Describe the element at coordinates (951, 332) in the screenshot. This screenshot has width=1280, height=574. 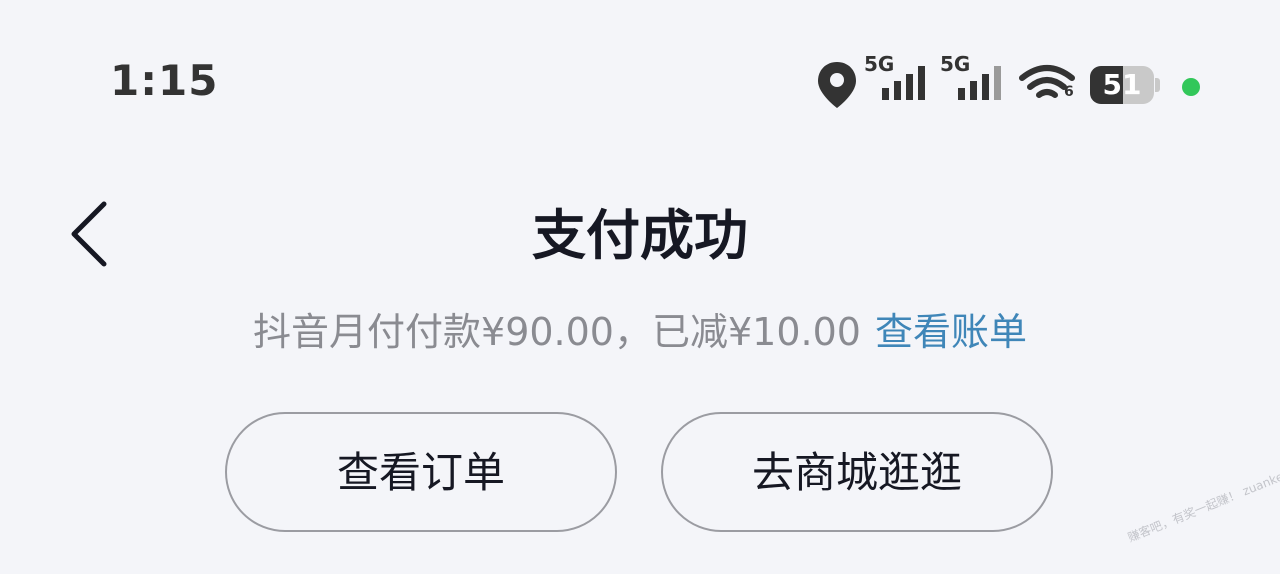
I see `view-bill-link: 查看账单` at that location.